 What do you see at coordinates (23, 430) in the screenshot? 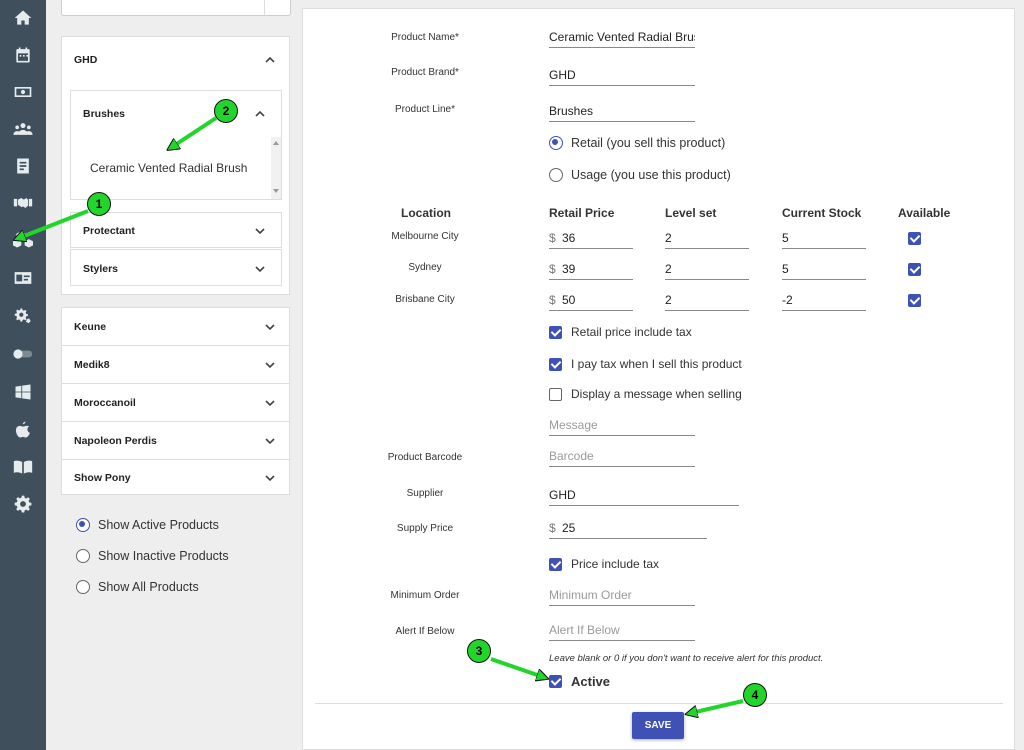
I see `apple-icon` at bounding box center [23, 430].